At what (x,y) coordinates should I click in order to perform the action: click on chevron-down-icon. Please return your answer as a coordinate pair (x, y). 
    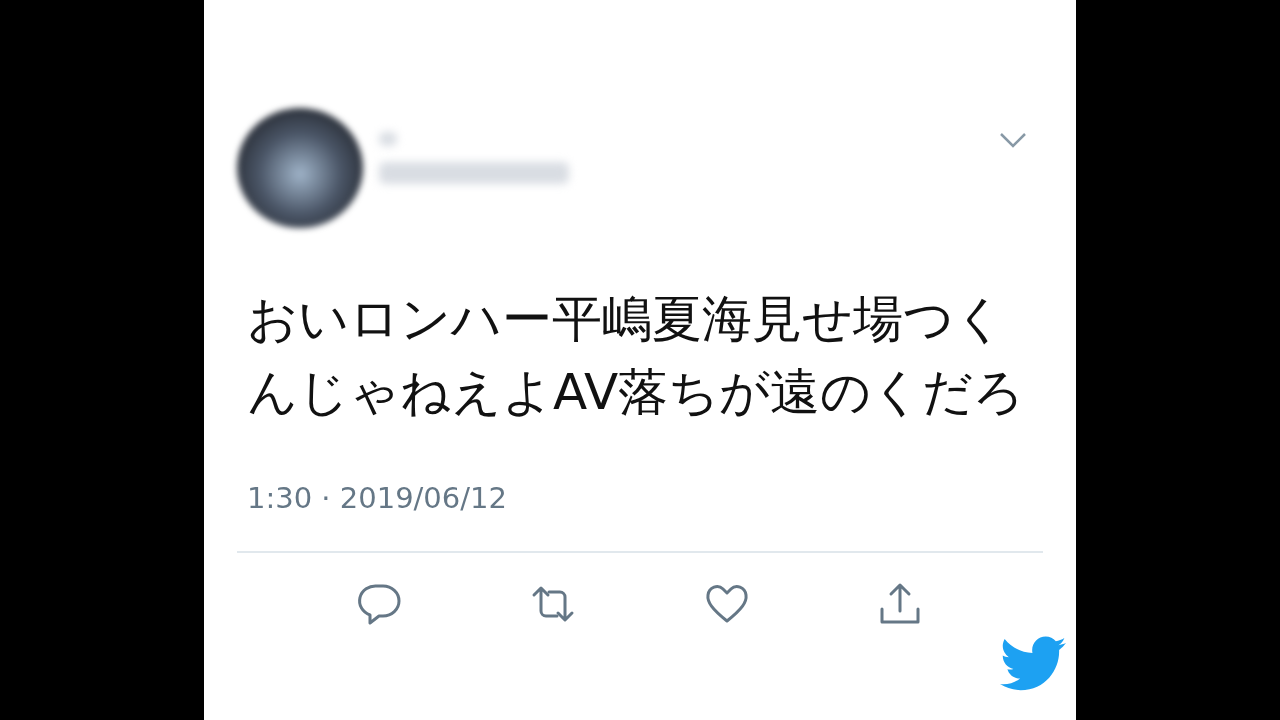
    Looking at the image, I should click on (1013, 140).